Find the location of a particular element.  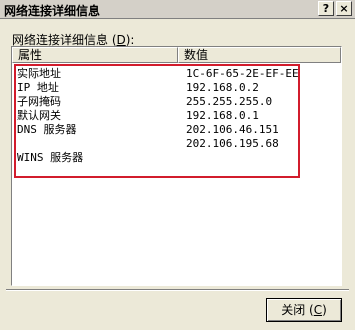

list-row: 子网掩码 255.255.255.0 is located at coordinates (176, 102).